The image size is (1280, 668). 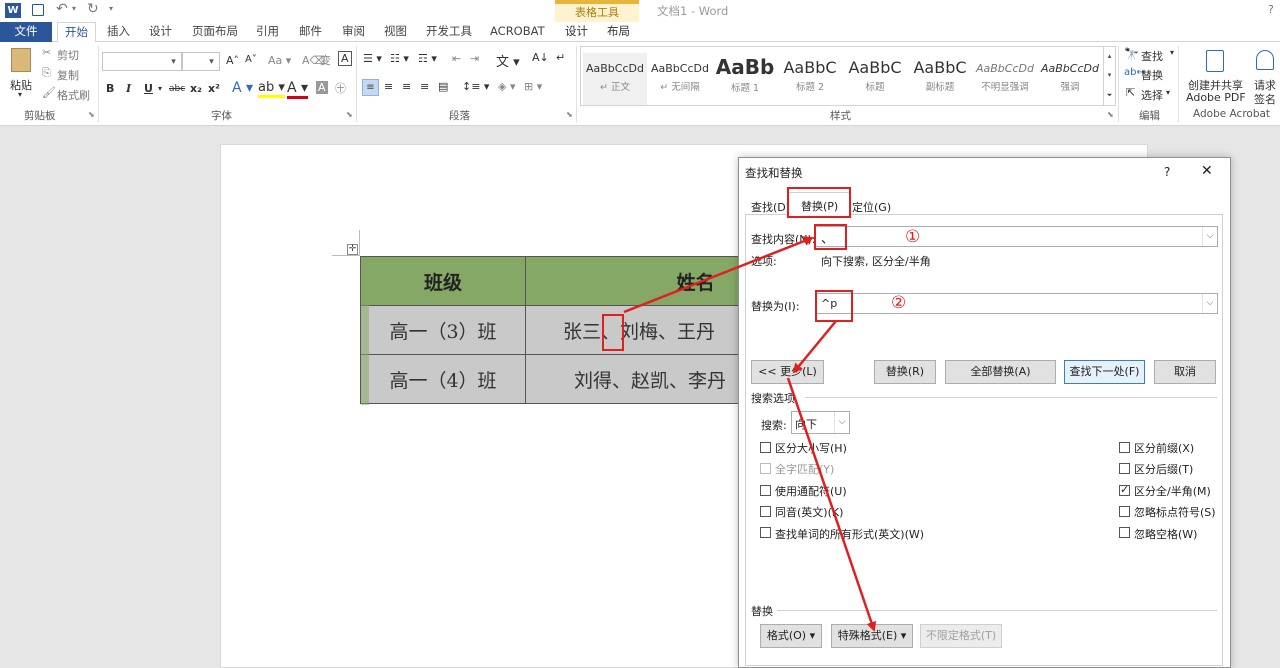 I want to click on arrow-doc-to-find, so click(x=718, y=275).